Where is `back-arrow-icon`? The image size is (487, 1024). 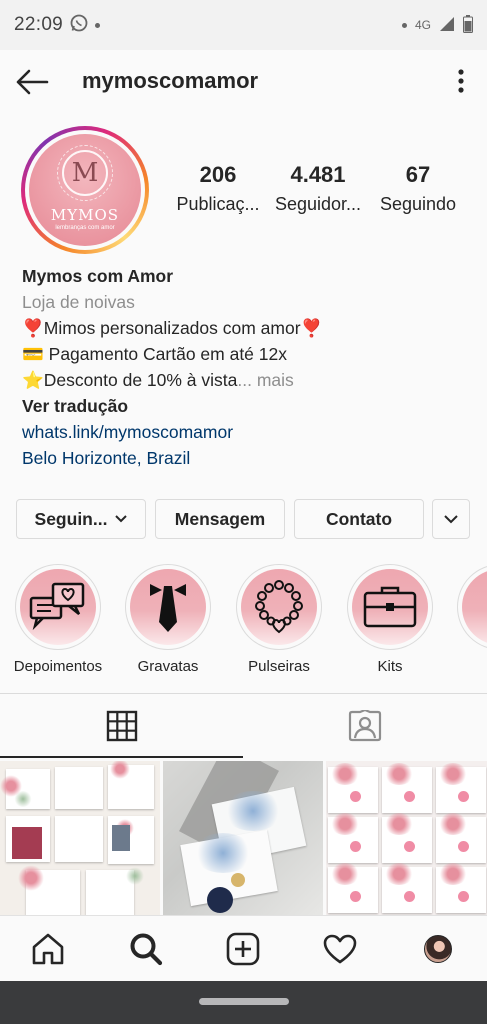 back-arrow-icon is located at coordinates (32, 82).